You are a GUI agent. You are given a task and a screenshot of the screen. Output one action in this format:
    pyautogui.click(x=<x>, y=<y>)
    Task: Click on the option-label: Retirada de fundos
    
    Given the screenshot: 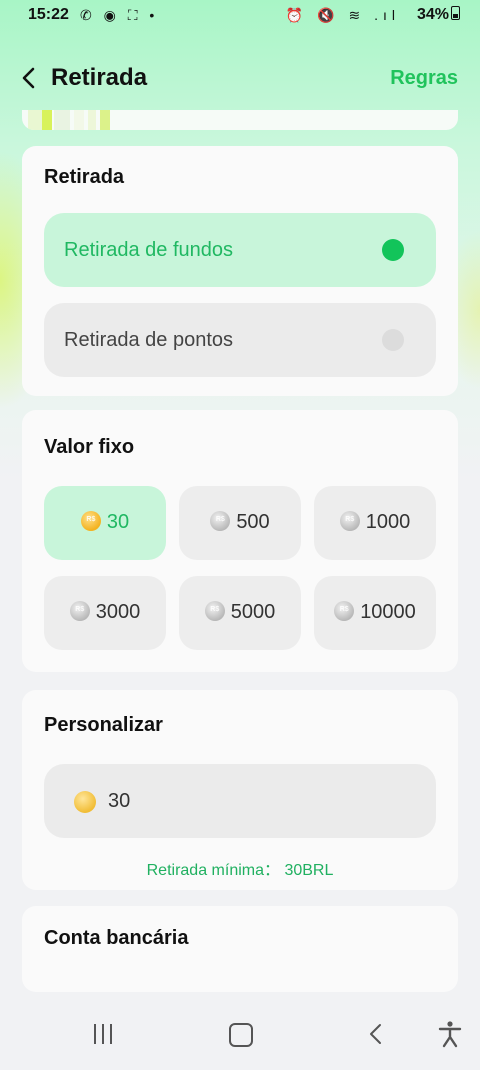 What is the action you would take?
    pyautogui.click(x=149, y=250)
    